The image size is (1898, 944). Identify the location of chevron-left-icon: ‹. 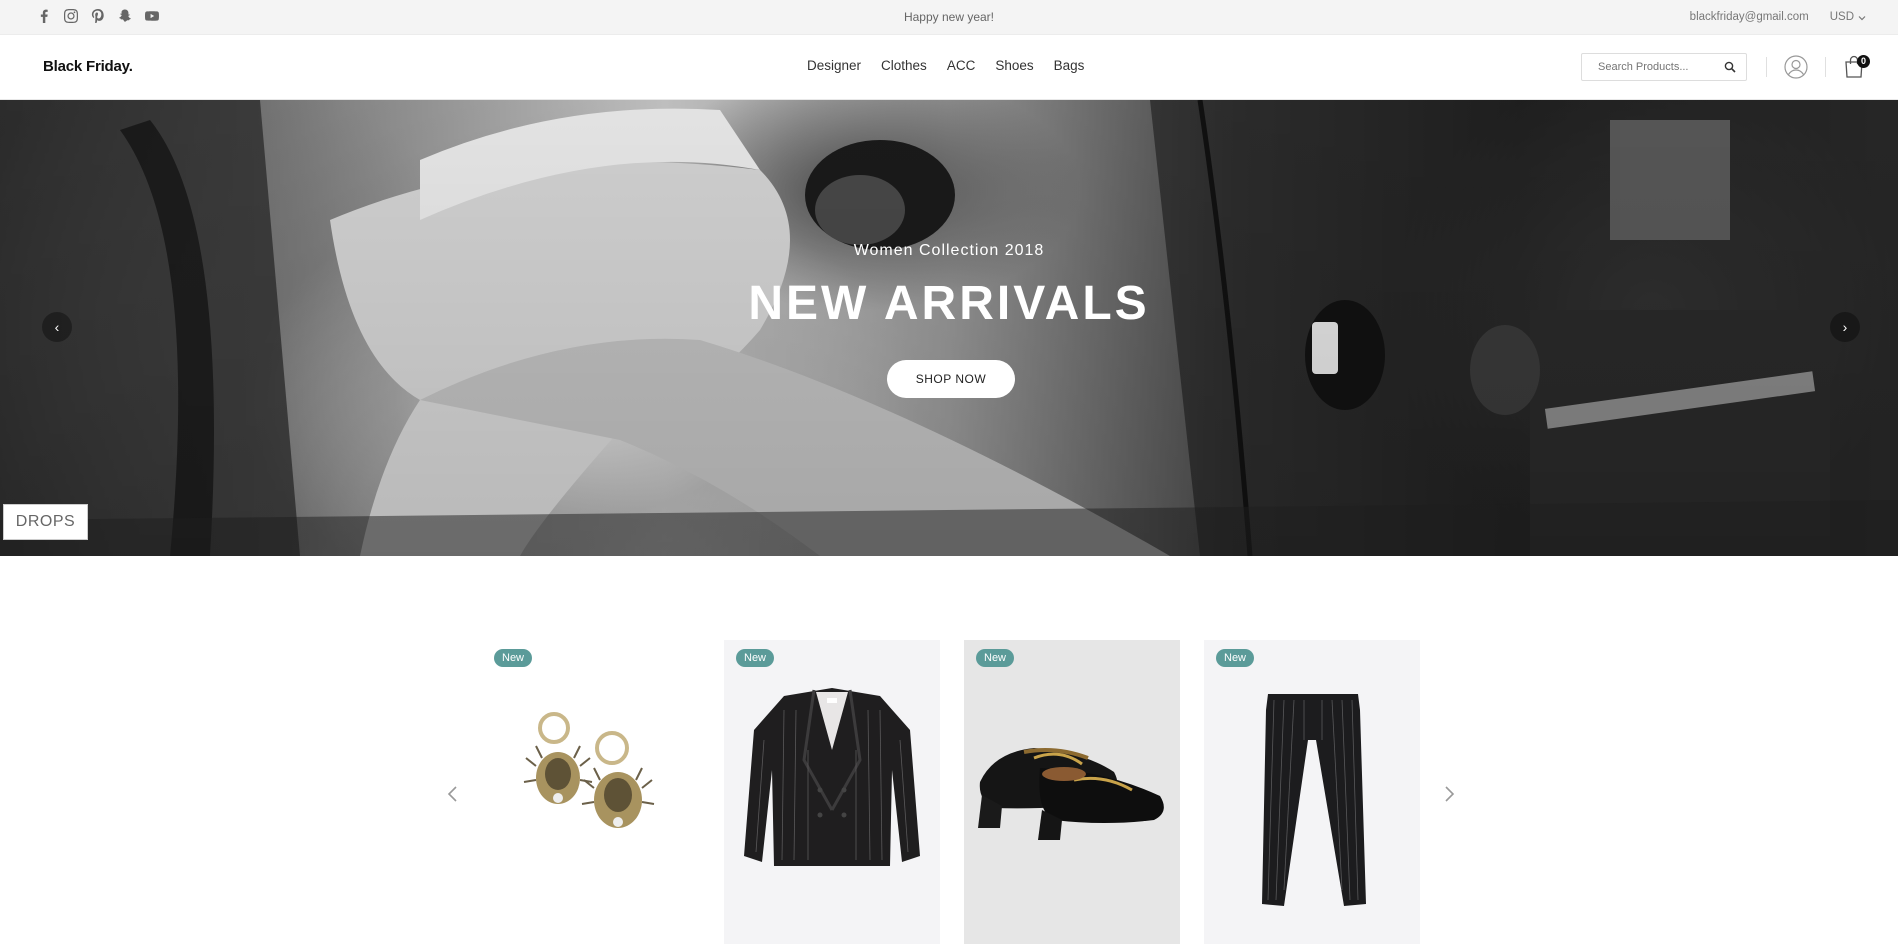
(57, 327).